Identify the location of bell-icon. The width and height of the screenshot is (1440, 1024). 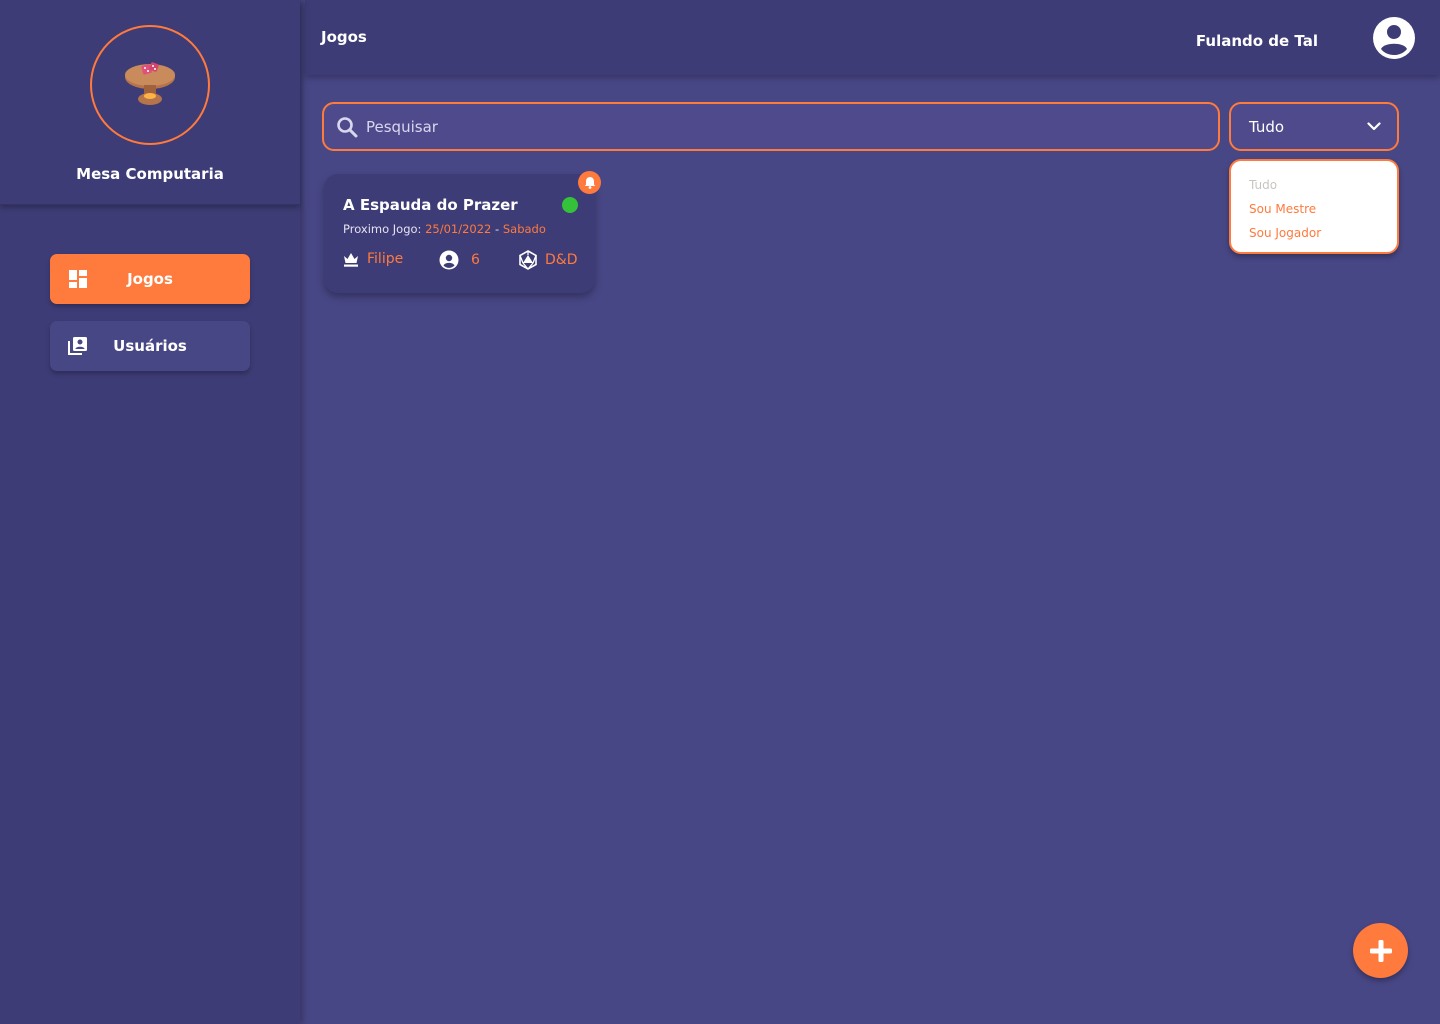
(589, 183).